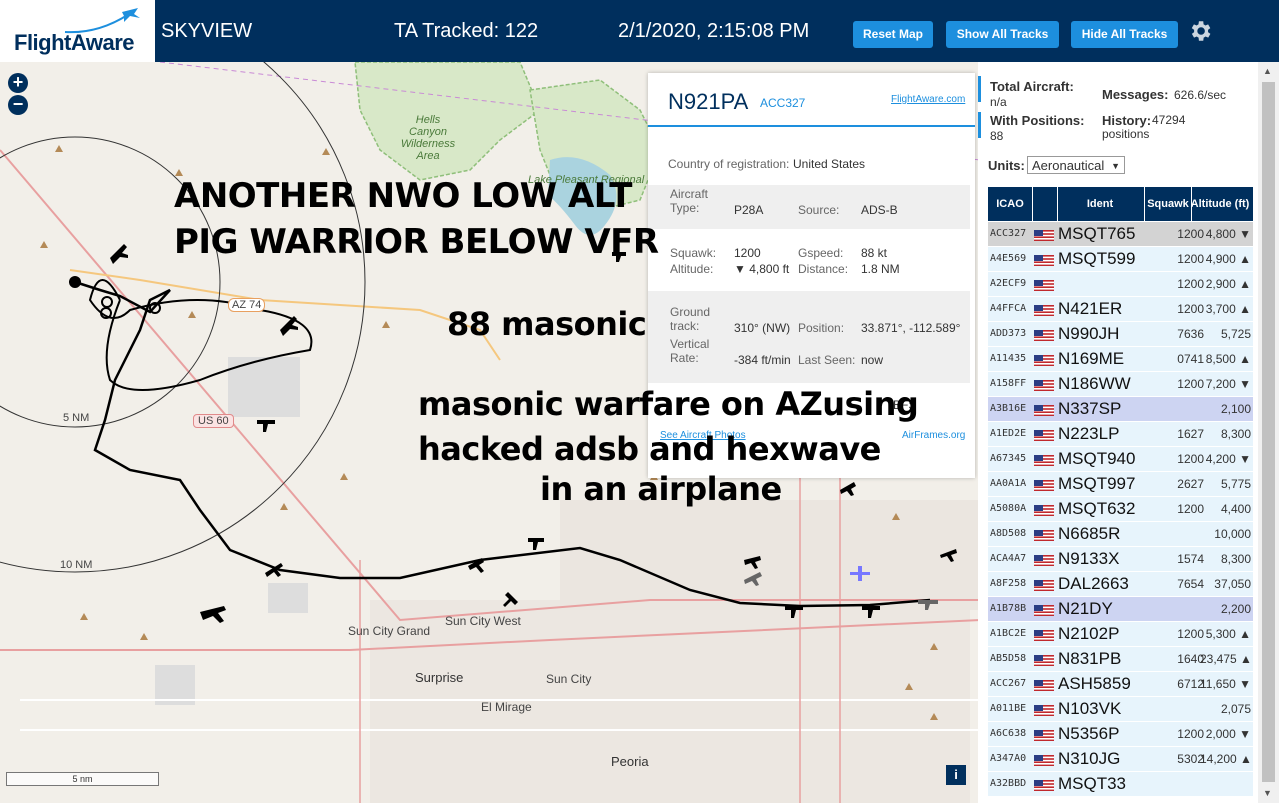 The height and width of the screenshot is (803, 1279). Describe the element at coordinates (1228, 459) in the screenshot. I see `row-altitude: 4,200 ▼` at that location.